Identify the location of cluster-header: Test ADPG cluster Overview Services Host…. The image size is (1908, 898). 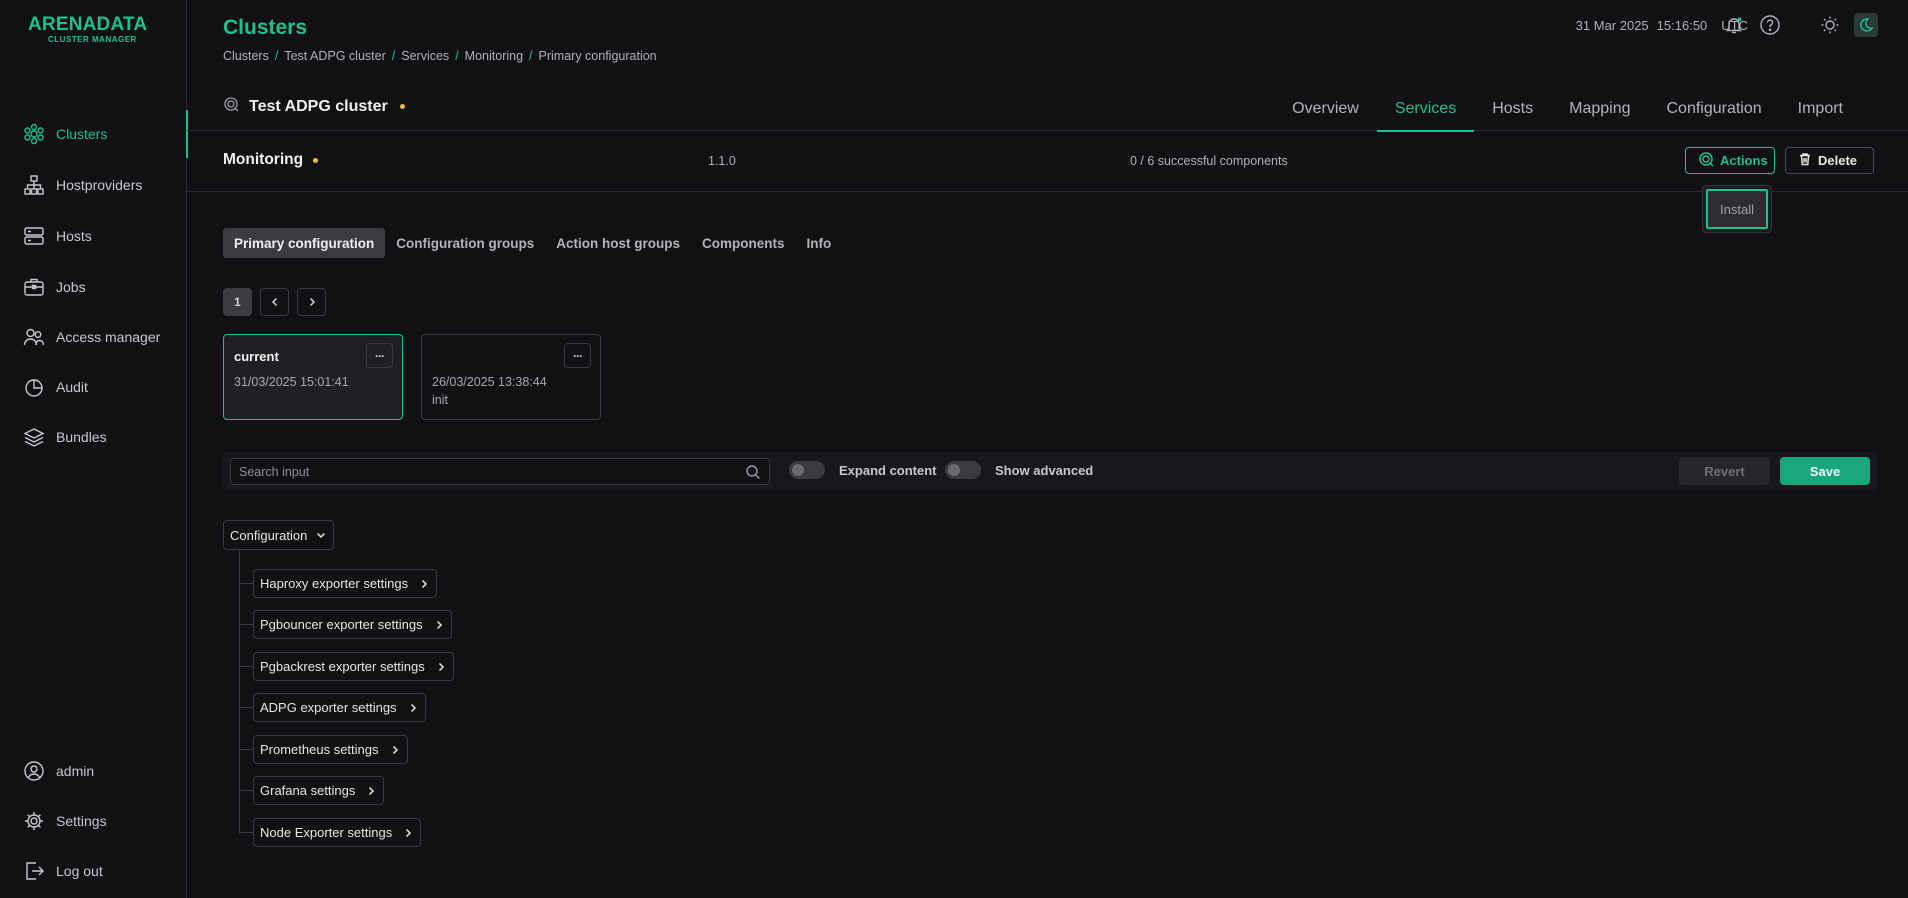
(1047, 109).